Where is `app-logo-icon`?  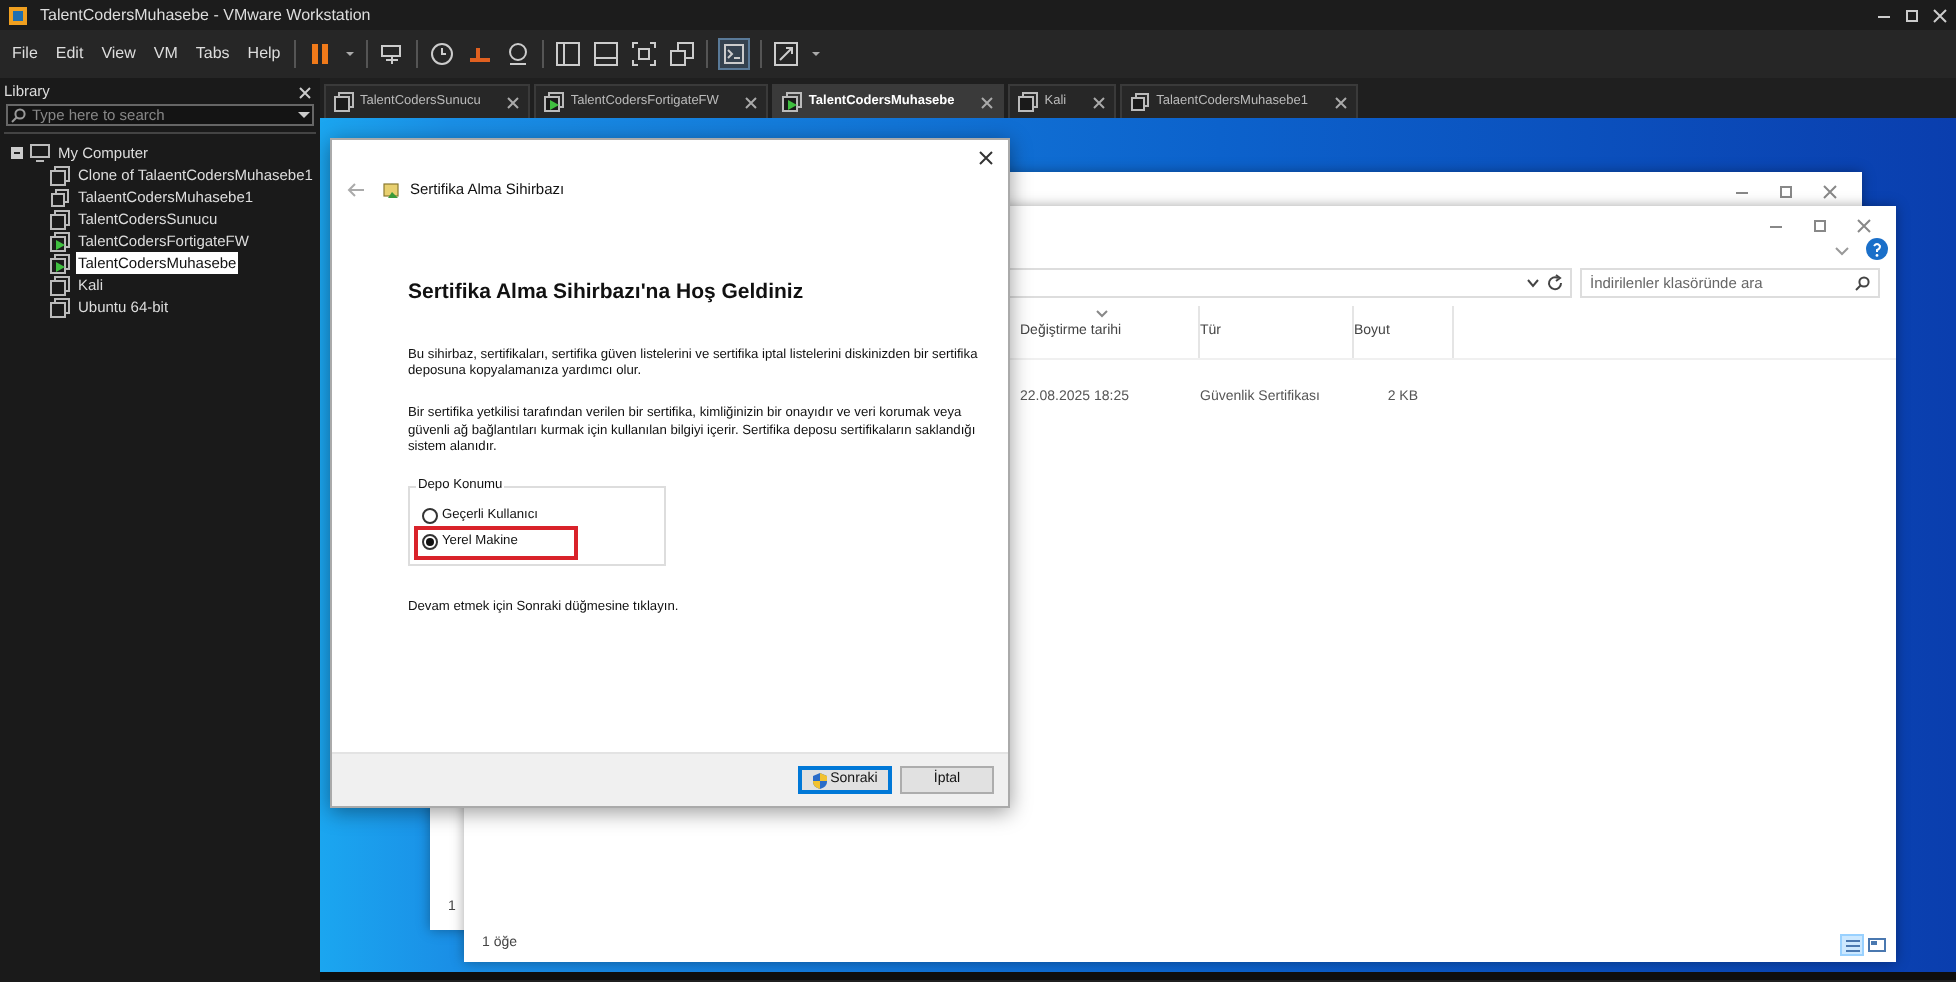 app-logo-icon is located at coordinates (18, 15).